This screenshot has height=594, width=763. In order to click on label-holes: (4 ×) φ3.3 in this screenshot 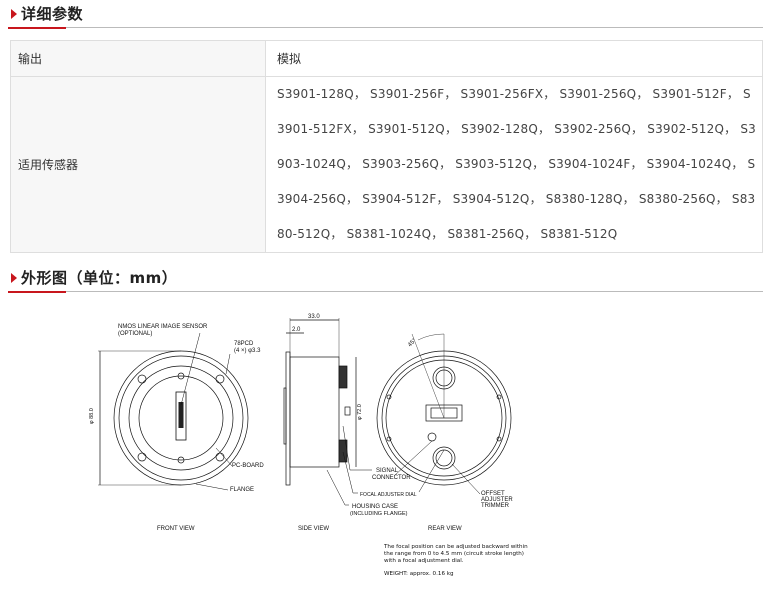, I will do `click(247, 351)`.